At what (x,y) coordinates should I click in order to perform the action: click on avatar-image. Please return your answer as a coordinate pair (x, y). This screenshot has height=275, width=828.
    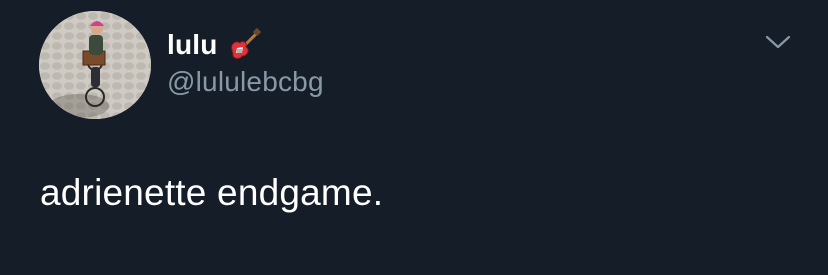
    Looking at the image, I should click on (95, 65).